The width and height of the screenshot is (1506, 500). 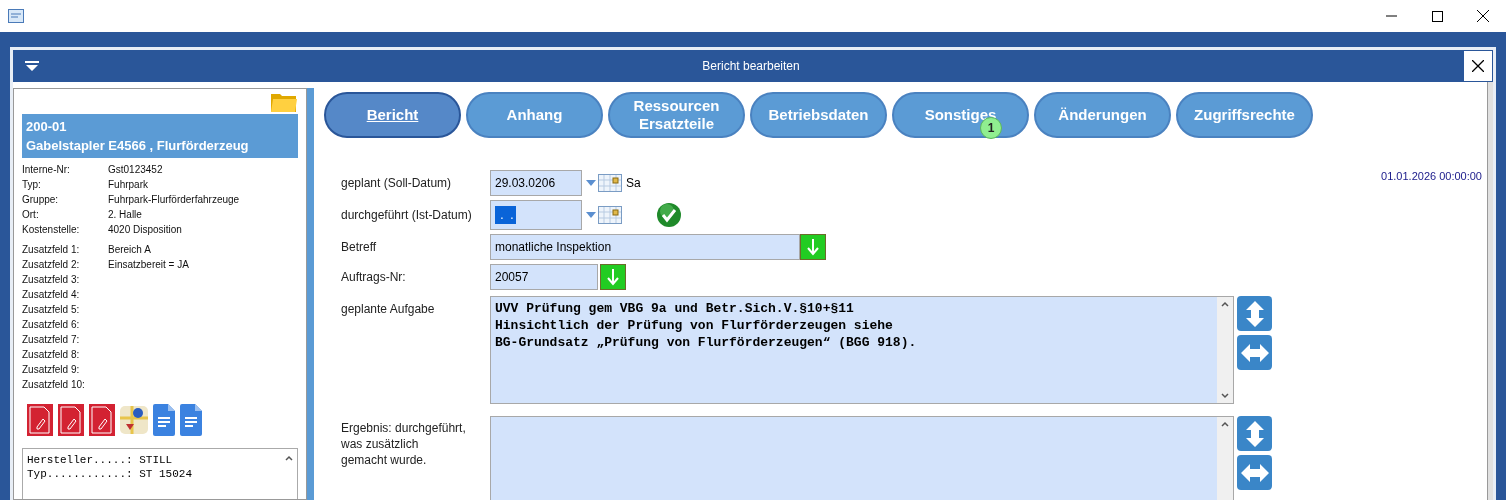 What do you see at coordinates (374, 277) in the screenshot?
I see `field-label: Auftrags-Nr:` at bounding box center [374, 277].